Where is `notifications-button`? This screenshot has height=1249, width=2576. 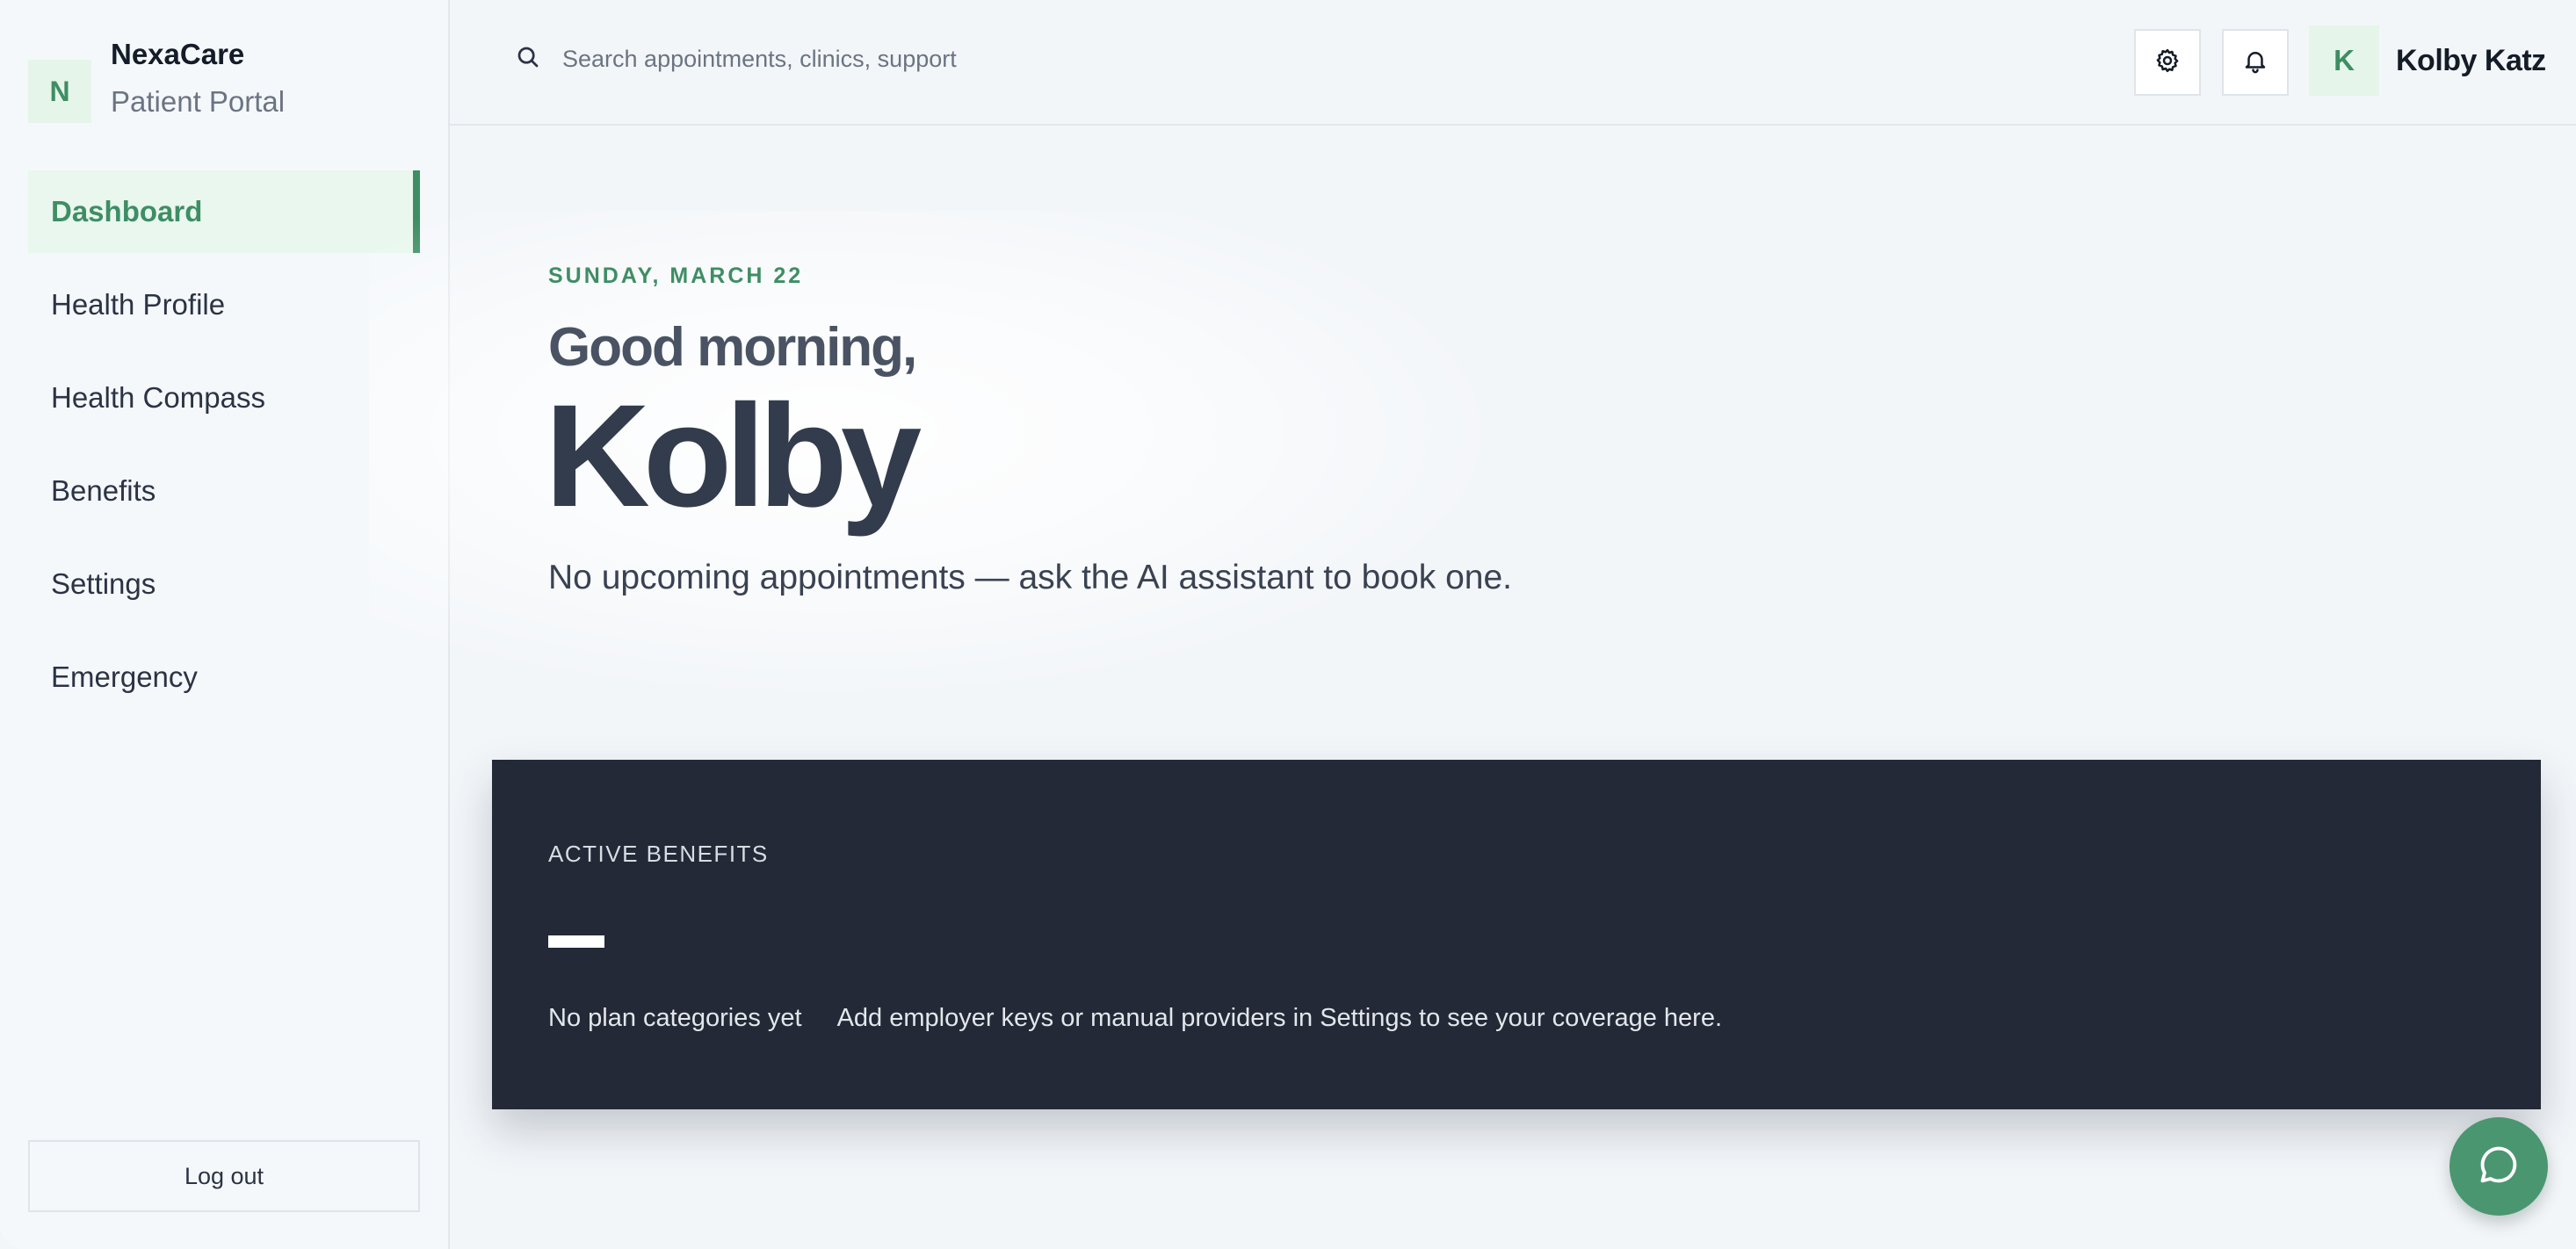
notifications-button is located at coordinates (2255, 63).